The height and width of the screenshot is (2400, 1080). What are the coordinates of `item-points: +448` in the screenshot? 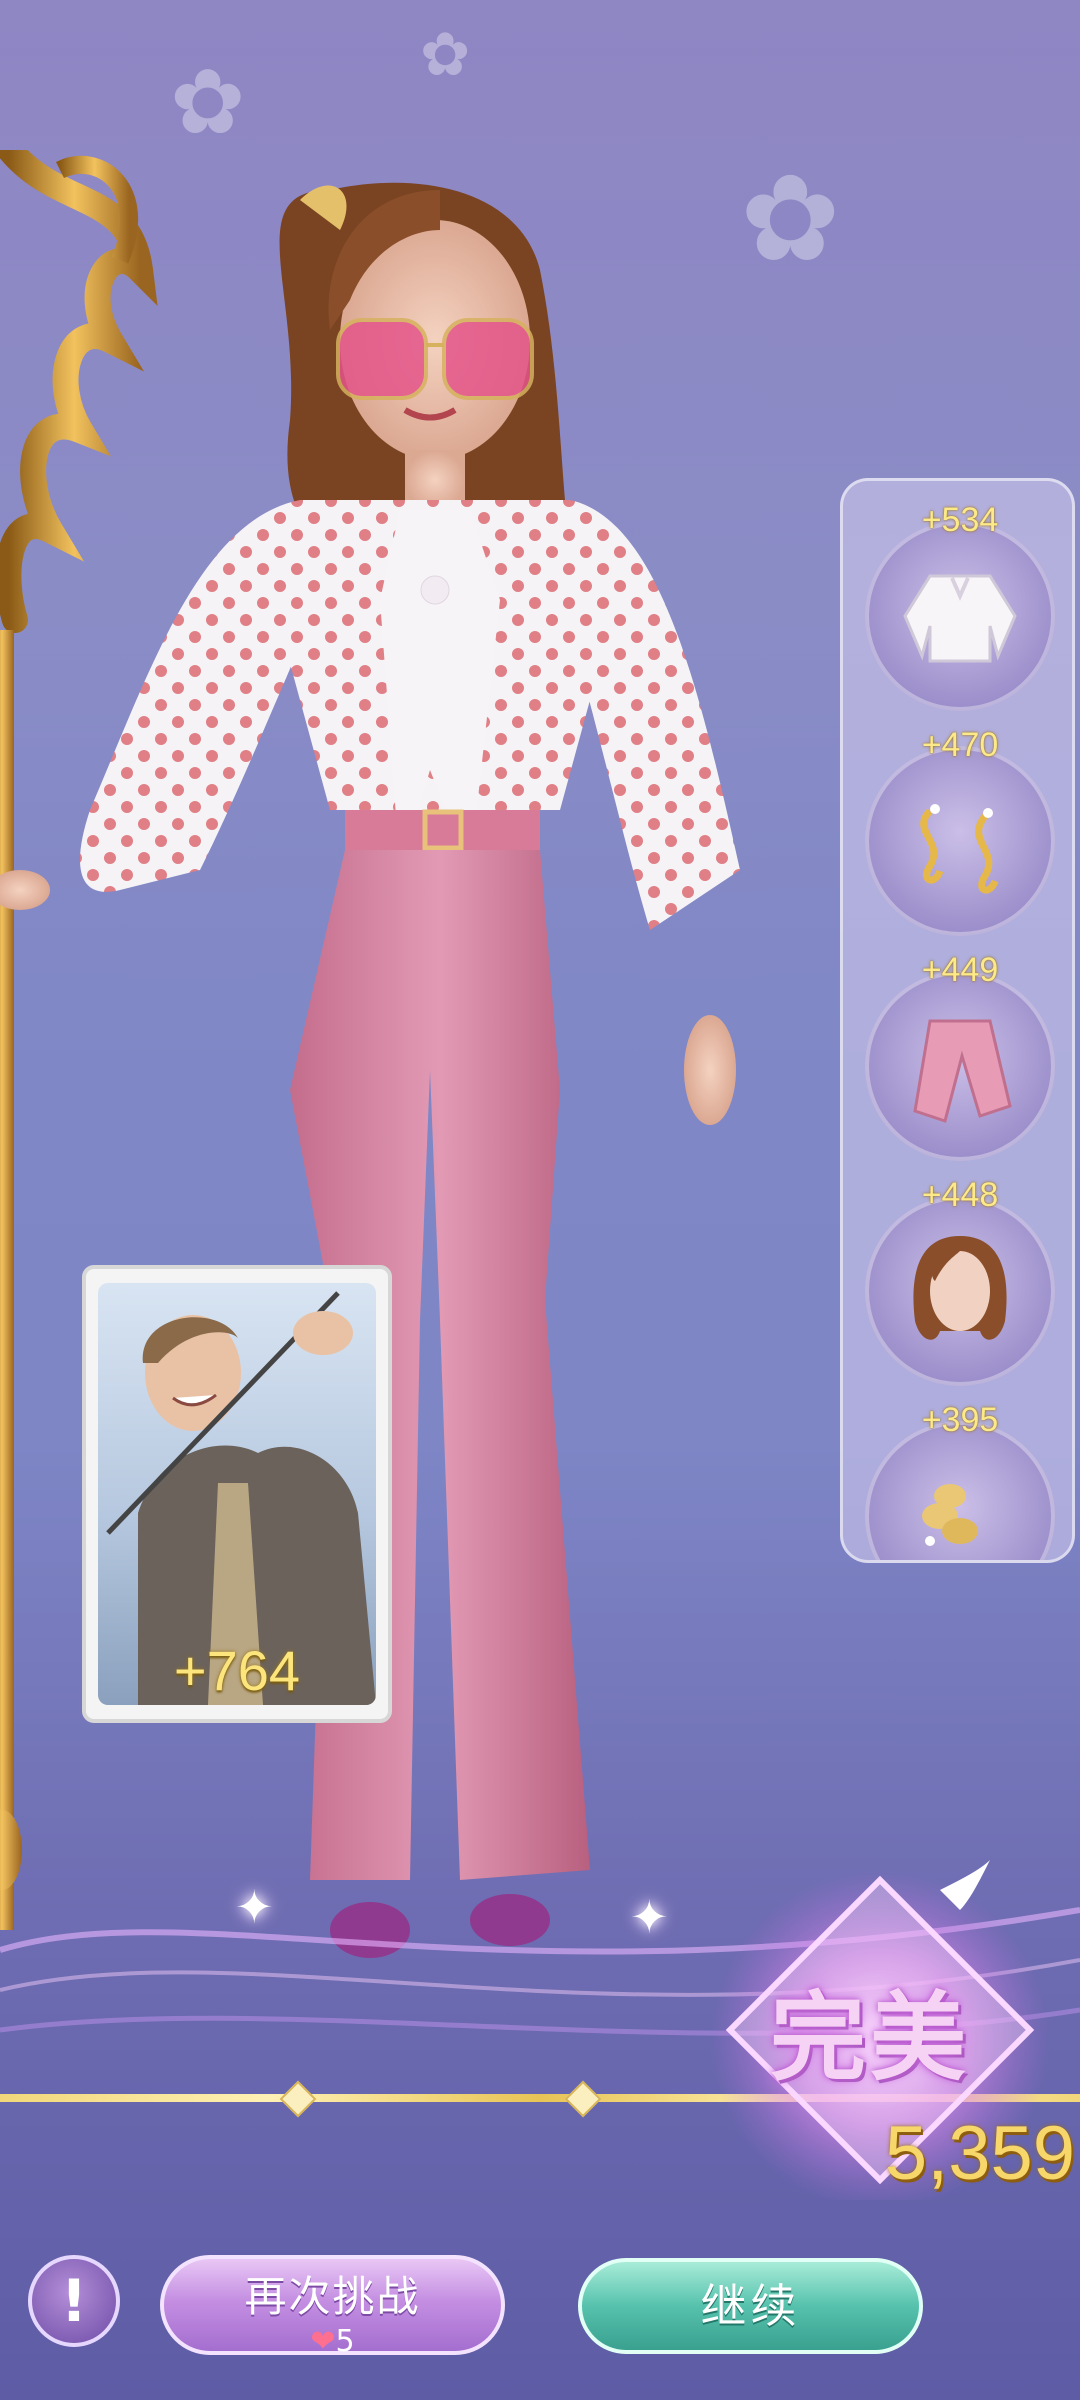 It's located at (960, 1195).